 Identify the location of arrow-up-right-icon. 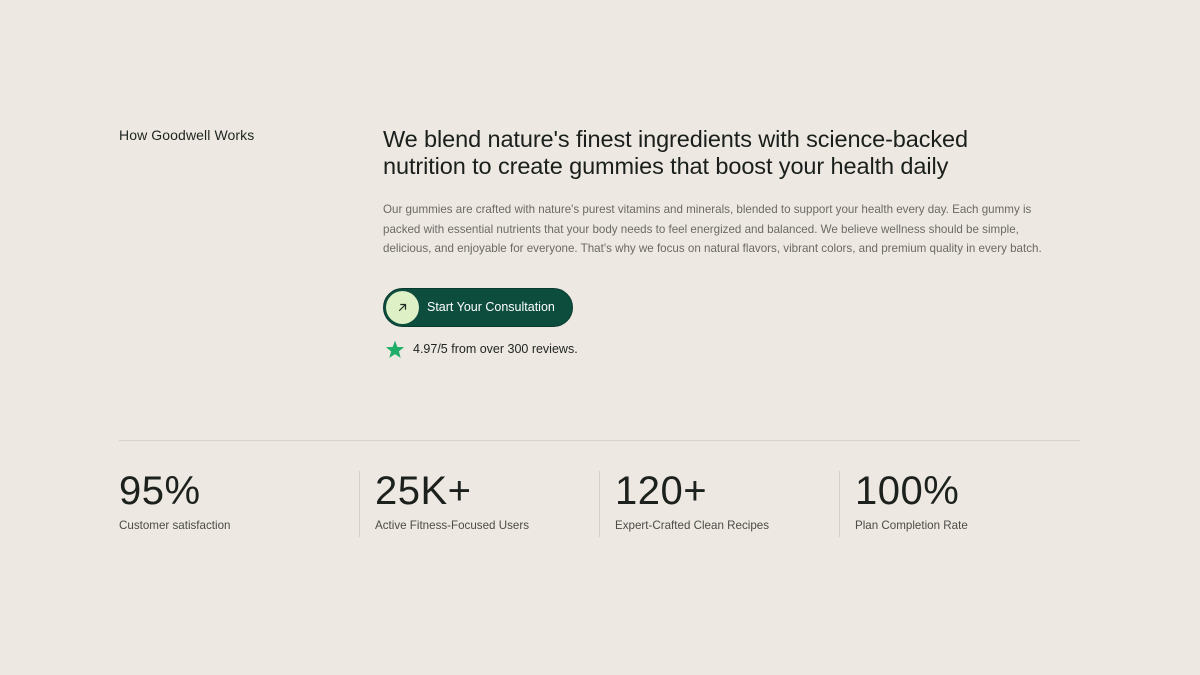
(402, 307).